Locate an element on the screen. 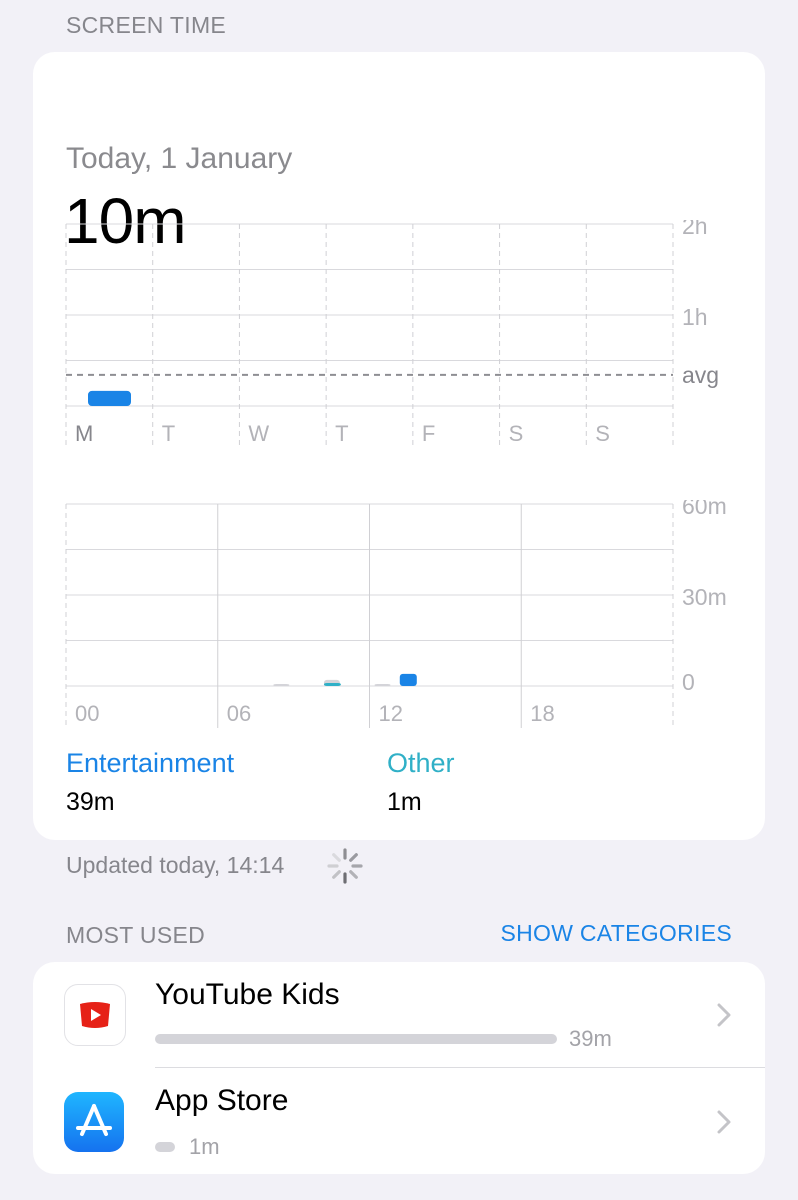 Image resolution: width=798 pixels, height=1200 pixels. y-tick-label: 1h is located at coordinates (695, 317).